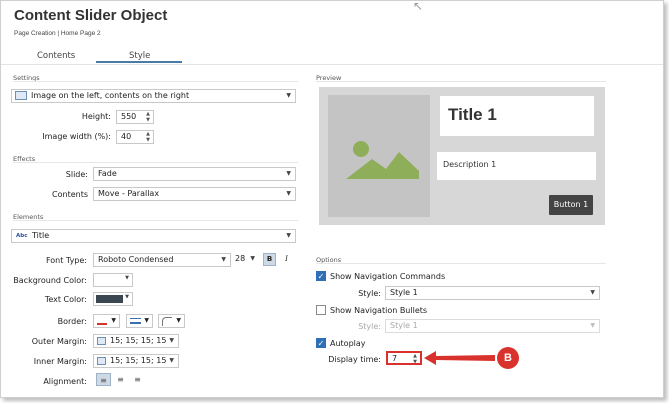 The height and width of the screenshot is (403, 669). What do you see at coordinates (57, 33) in the screenshot?
I see `breadcrumb: Page Creation | Home Page 2` at bounding box center [57, 33].